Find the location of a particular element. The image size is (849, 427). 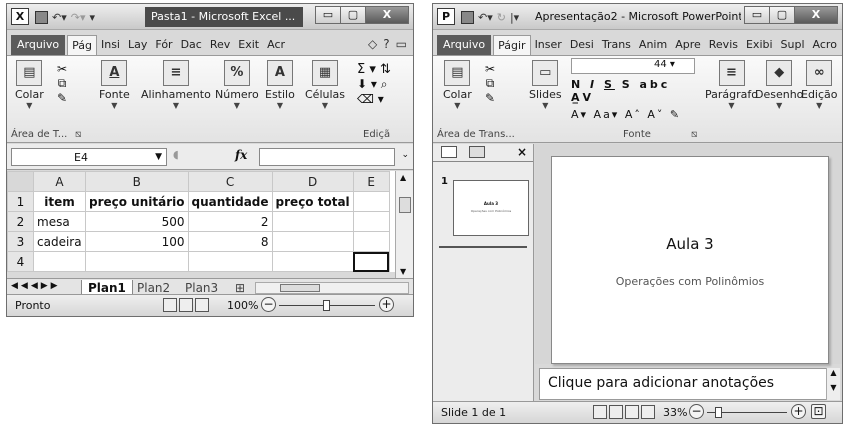

row-header: 1 is located at coordinates (20, 201).